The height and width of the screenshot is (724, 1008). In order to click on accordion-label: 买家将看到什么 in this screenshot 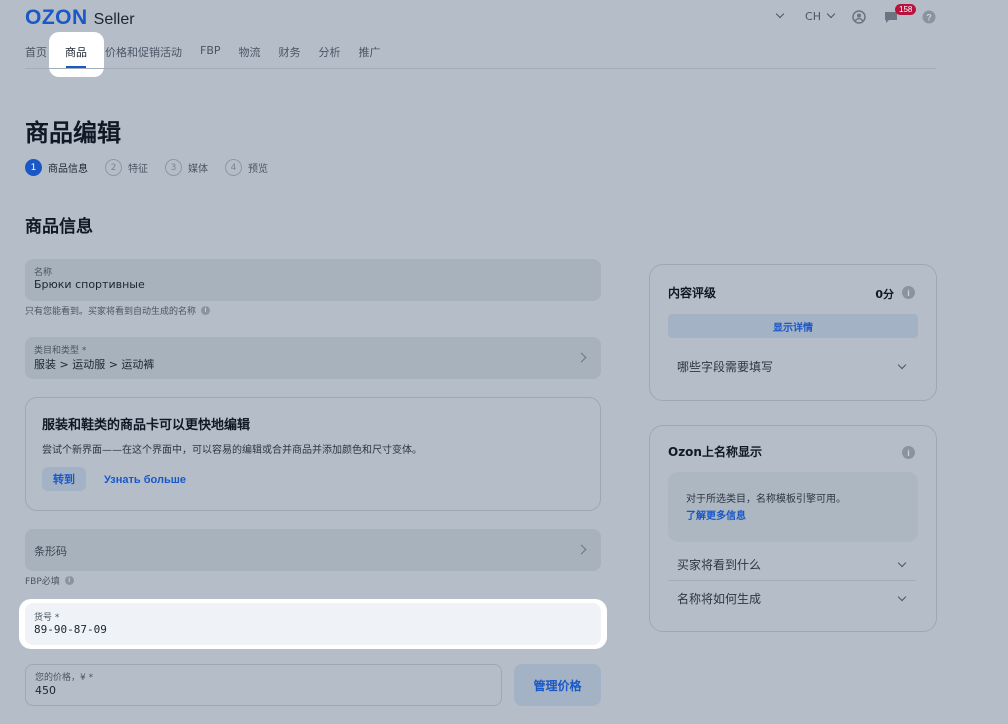, I will do `click(719, 565)`.